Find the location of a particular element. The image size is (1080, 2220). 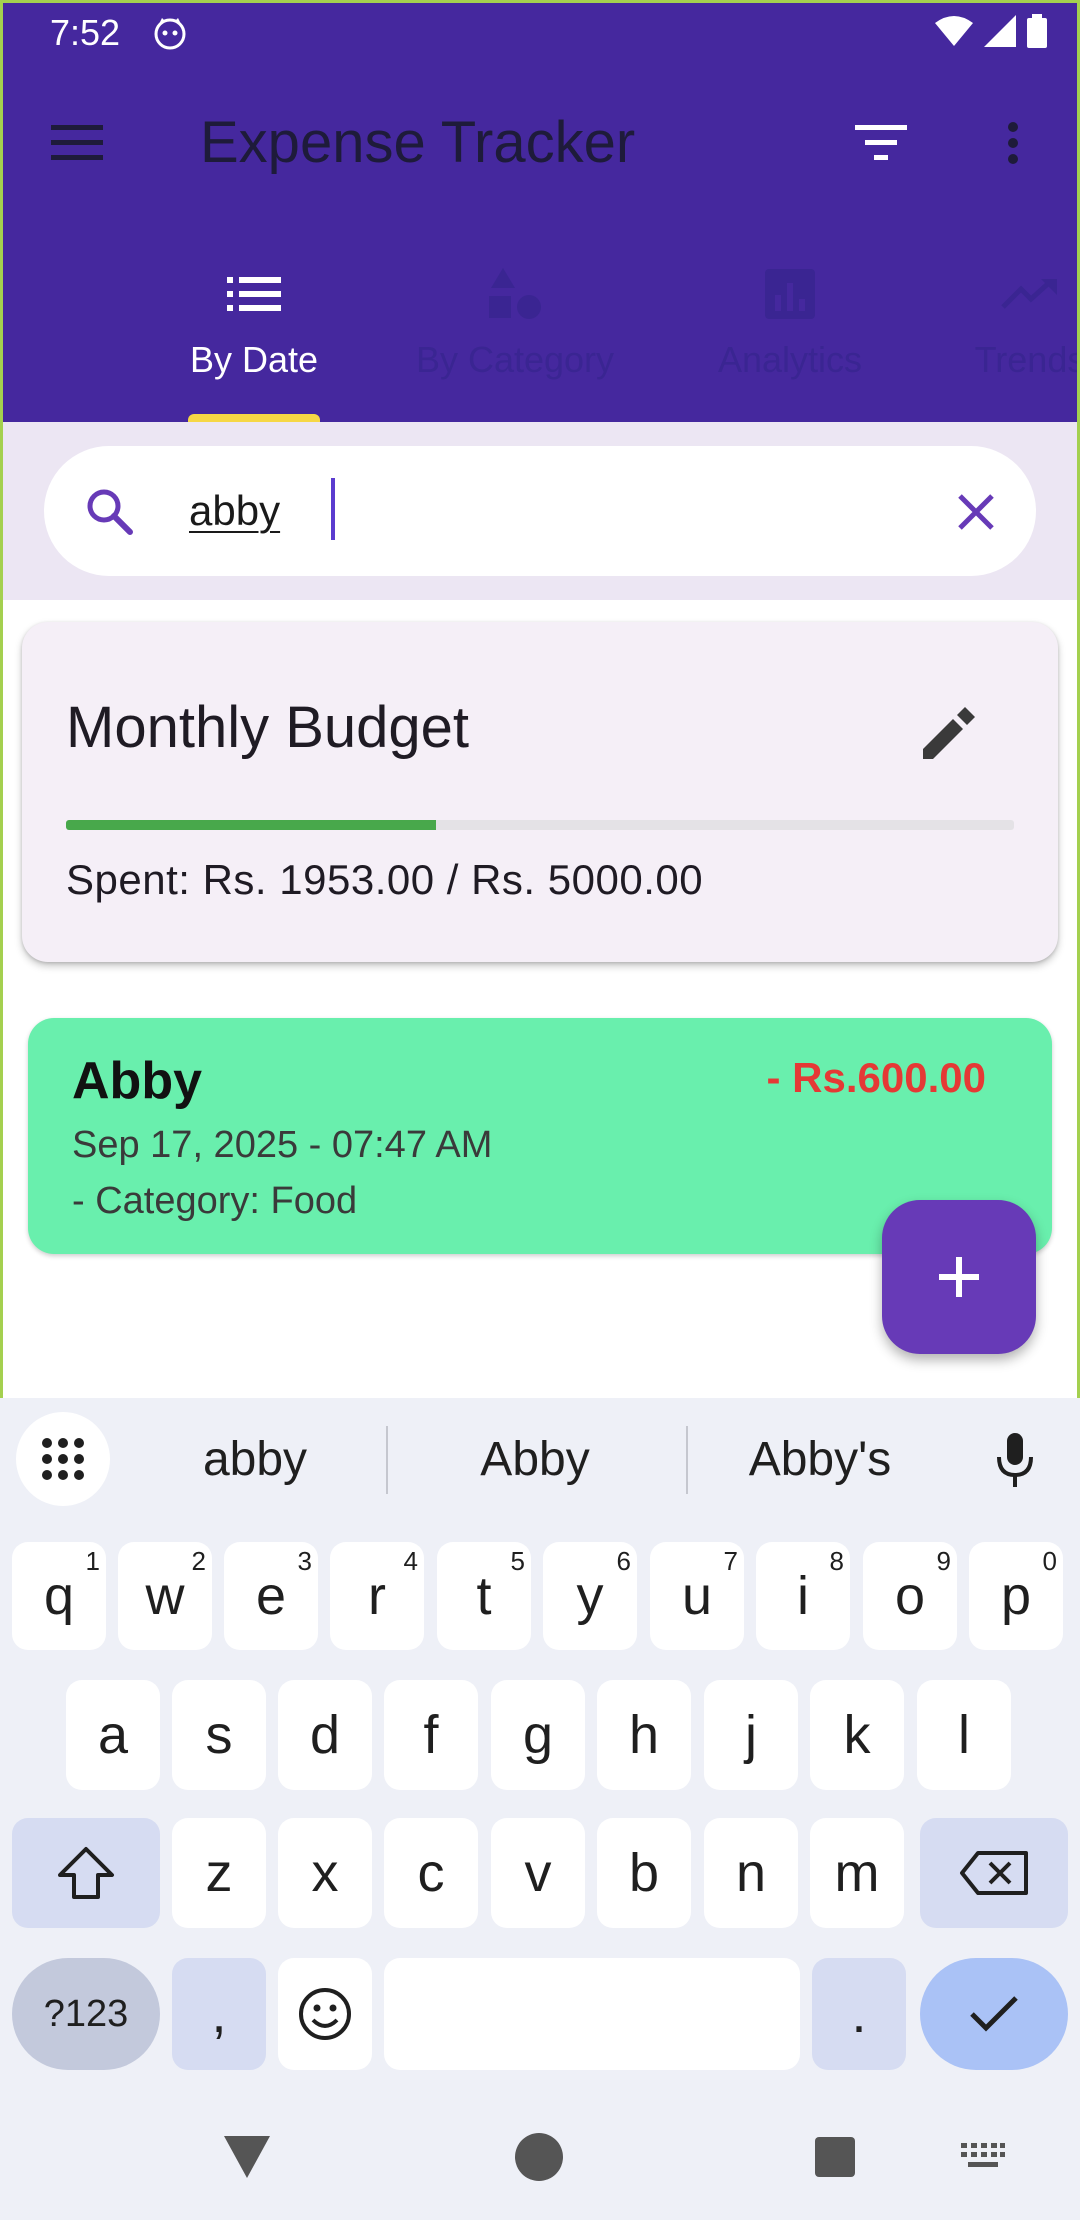

filter-button is located at coordinates (881, 143).